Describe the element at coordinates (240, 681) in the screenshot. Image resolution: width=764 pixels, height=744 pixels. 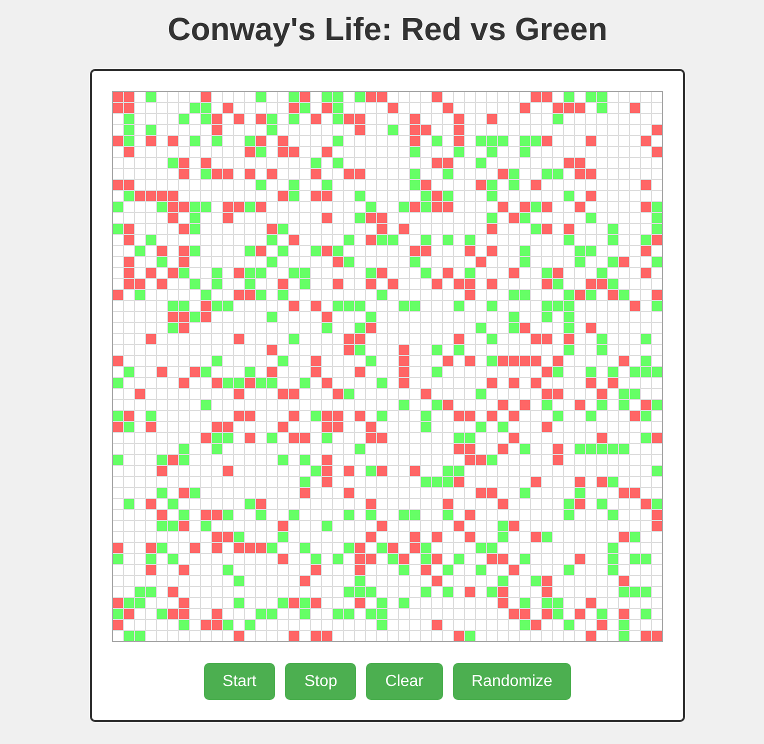
I see `action-button: Start` at that location.